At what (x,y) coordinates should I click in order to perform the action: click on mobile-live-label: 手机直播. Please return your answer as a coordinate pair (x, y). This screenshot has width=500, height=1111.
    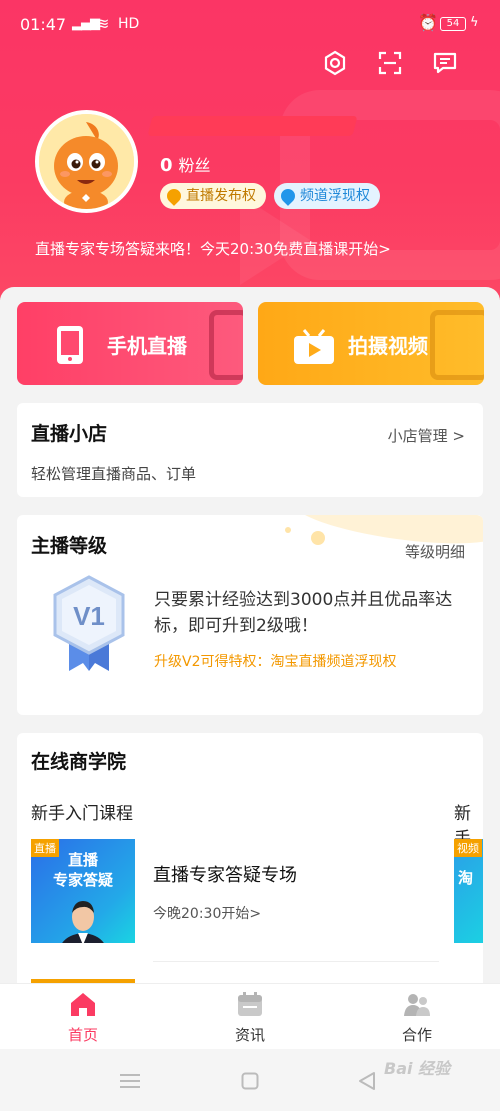
    Looking at the image, I should click on (147, 346).